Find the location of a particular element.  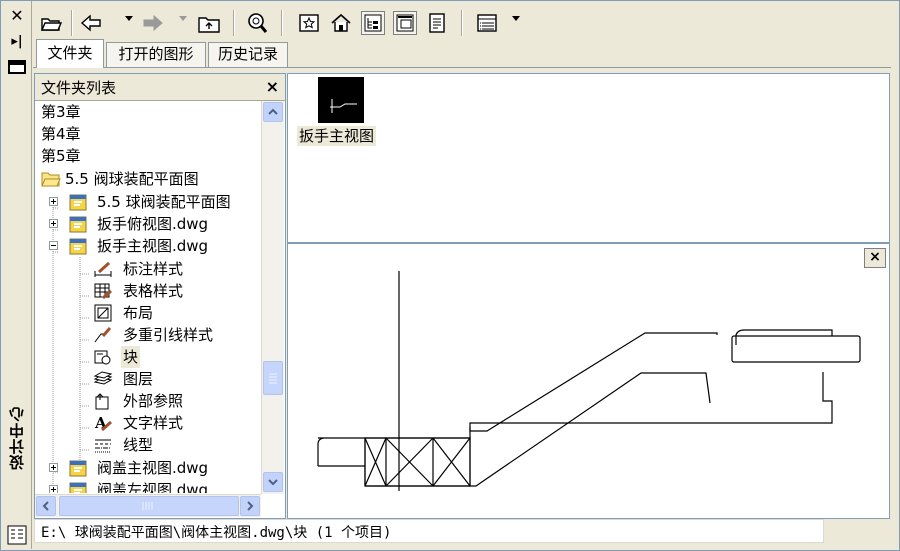

list-item: 图层 is located at coordinates (148, 379).